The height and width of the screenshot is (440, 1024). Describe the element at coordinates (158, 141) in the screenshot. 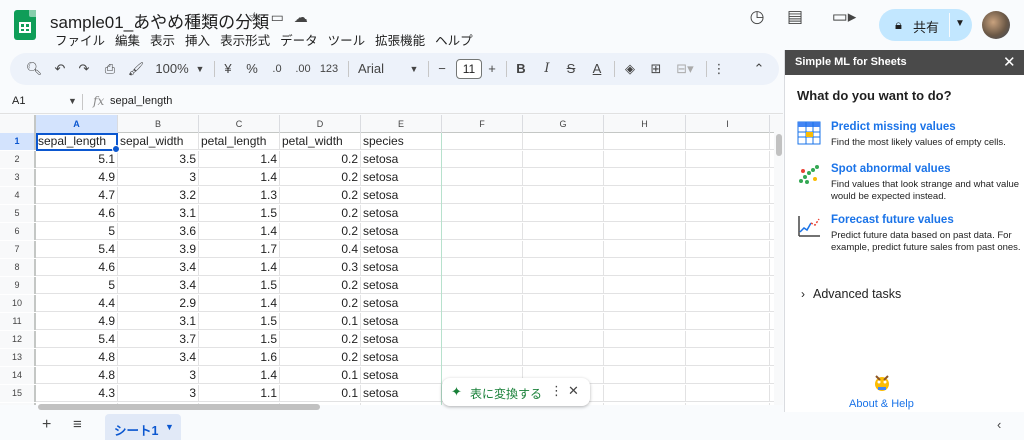

I see `cell: sepal_width` at that location.